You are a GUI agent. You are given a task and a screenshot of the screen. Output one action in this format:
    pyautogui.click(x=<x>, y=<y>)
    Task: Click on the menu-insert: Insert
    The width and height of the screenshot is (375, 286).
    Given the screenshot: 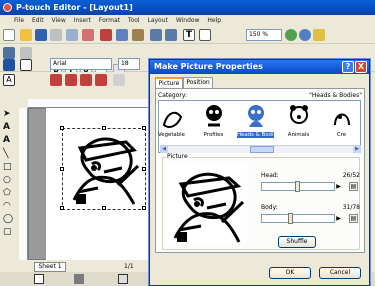 What is the action you would take?
    pyautogui.click(x=82, y=20)
    